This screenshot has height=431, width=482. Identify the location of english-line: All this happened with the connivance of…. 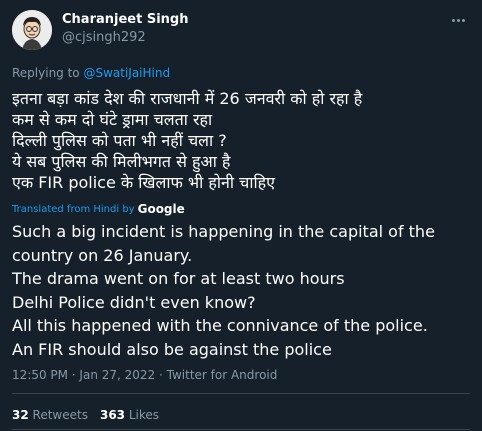
(220, 325).